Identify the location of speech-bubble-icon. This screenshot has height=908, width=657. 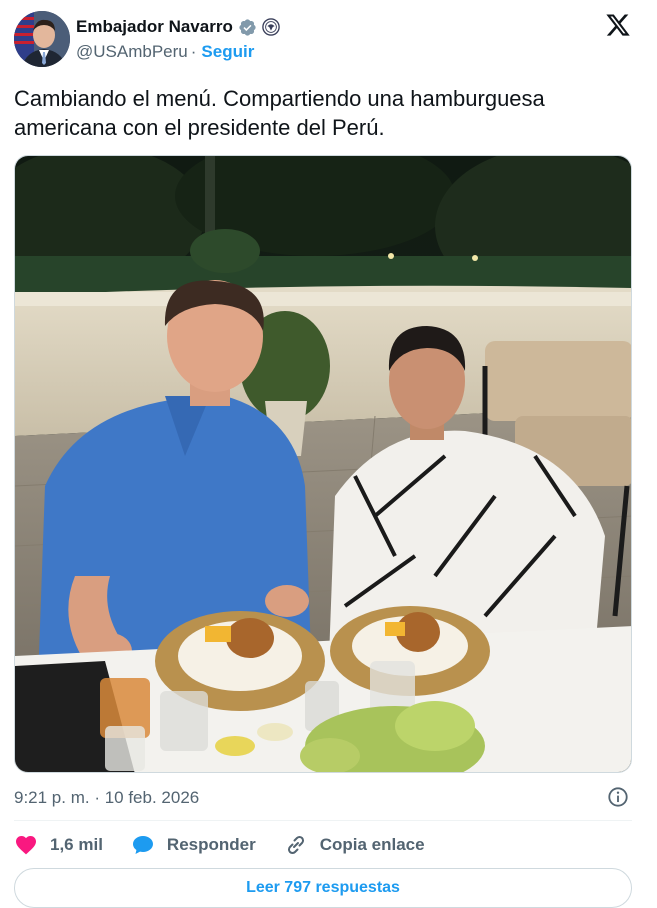
(142, 845).